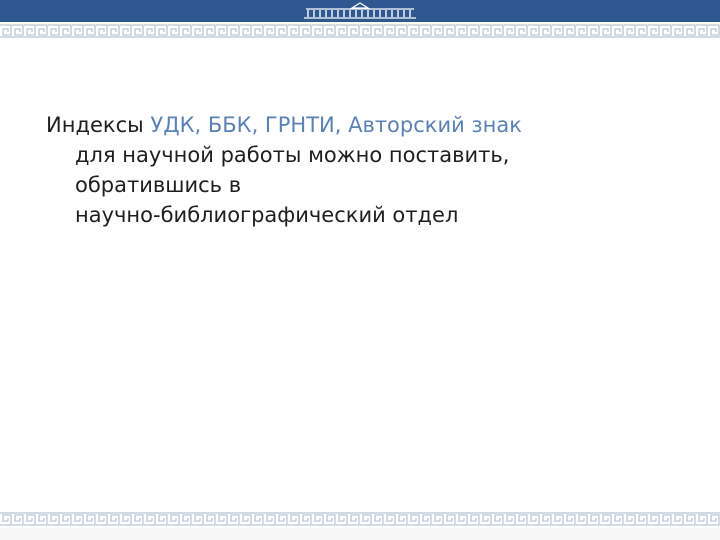  I want to click on text-line-4: научно-библиографический отдел, so click(267, 215).